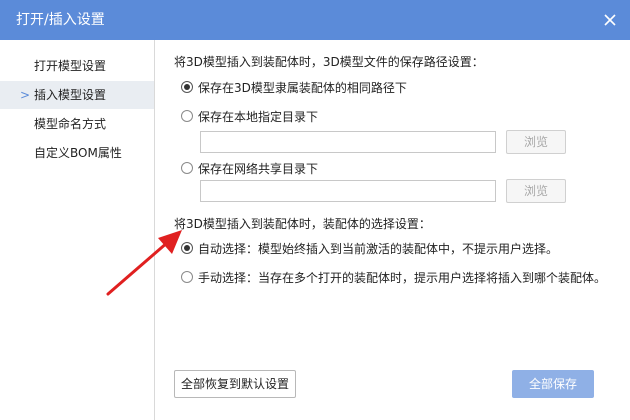 Image resolution: width=630 pixels, height=420 pixels. Describe the element at coordinates (302, 224) in the screenshot. I see `select-section-title: 将3D模型插入到装配体时，装配体的选择设置：` at that location.